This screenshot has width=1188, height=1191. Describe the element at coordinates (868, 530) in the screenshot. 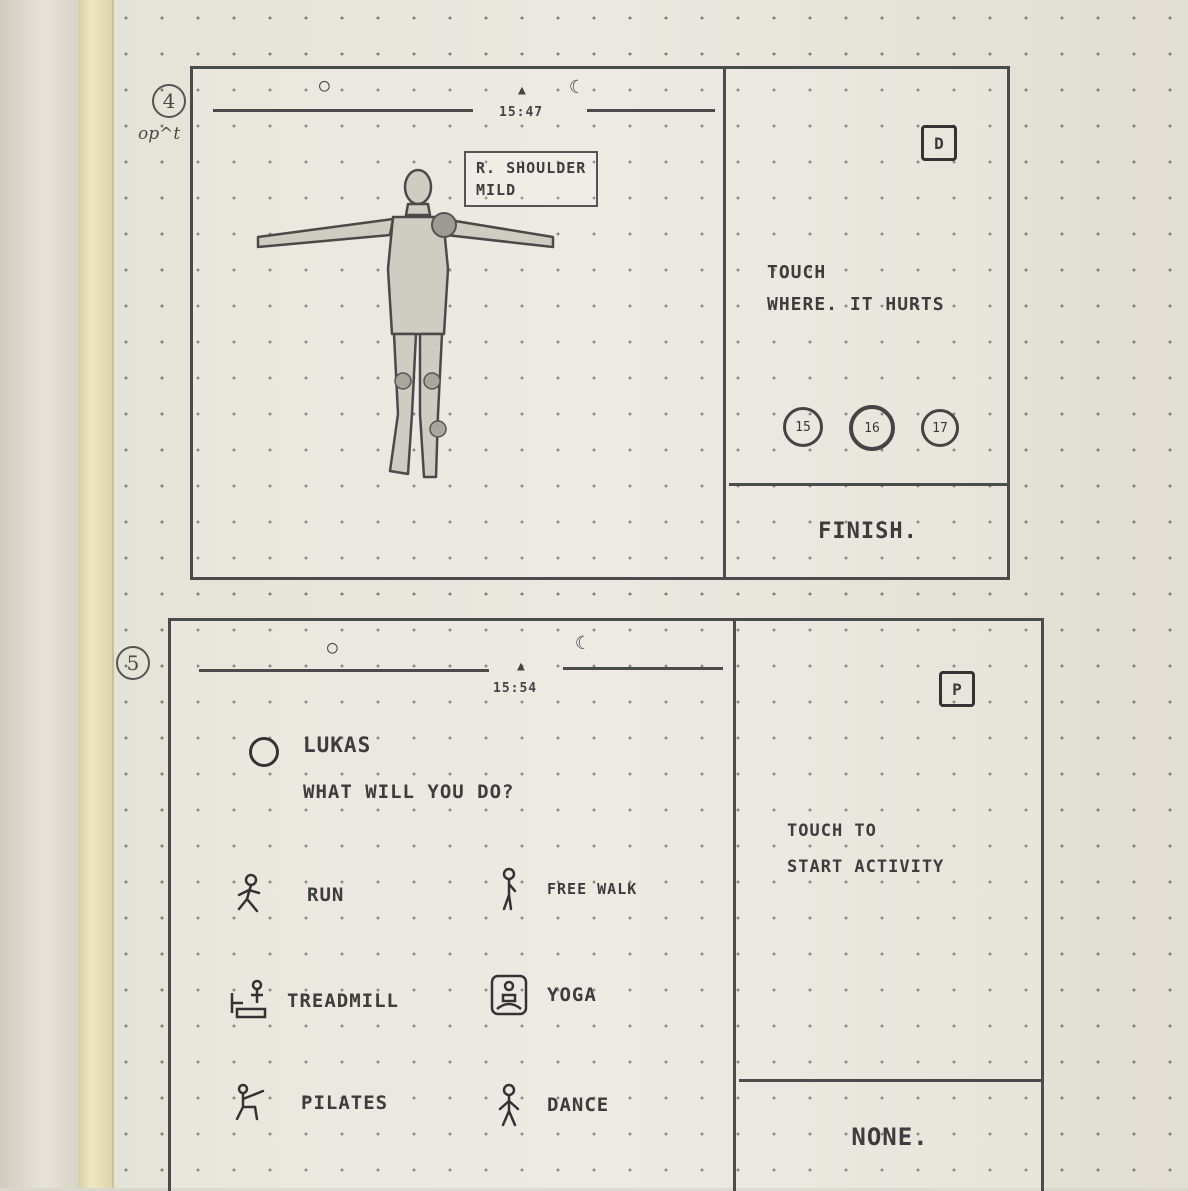

I see `finish-button: FINISH.` at that location.